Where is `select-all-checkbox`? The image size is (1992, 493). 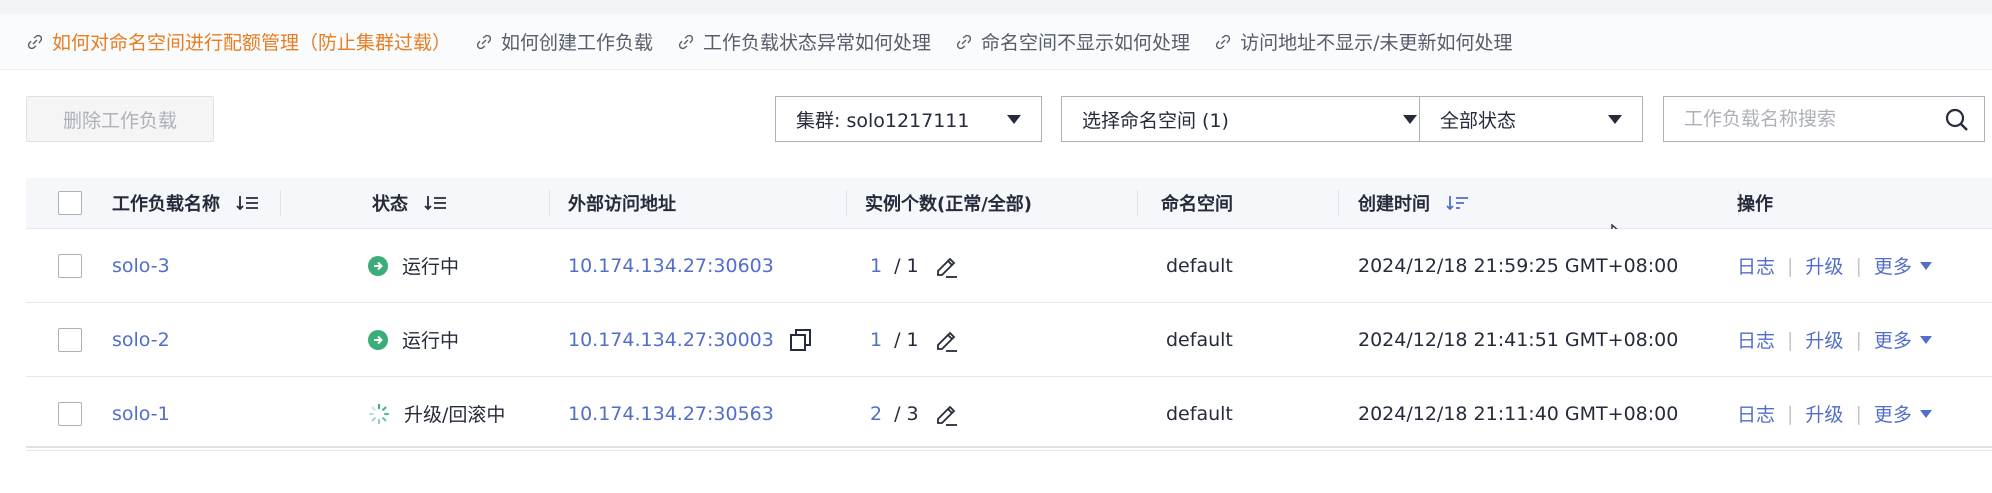
select-all-checkbox is located at coordinates (70, 203).